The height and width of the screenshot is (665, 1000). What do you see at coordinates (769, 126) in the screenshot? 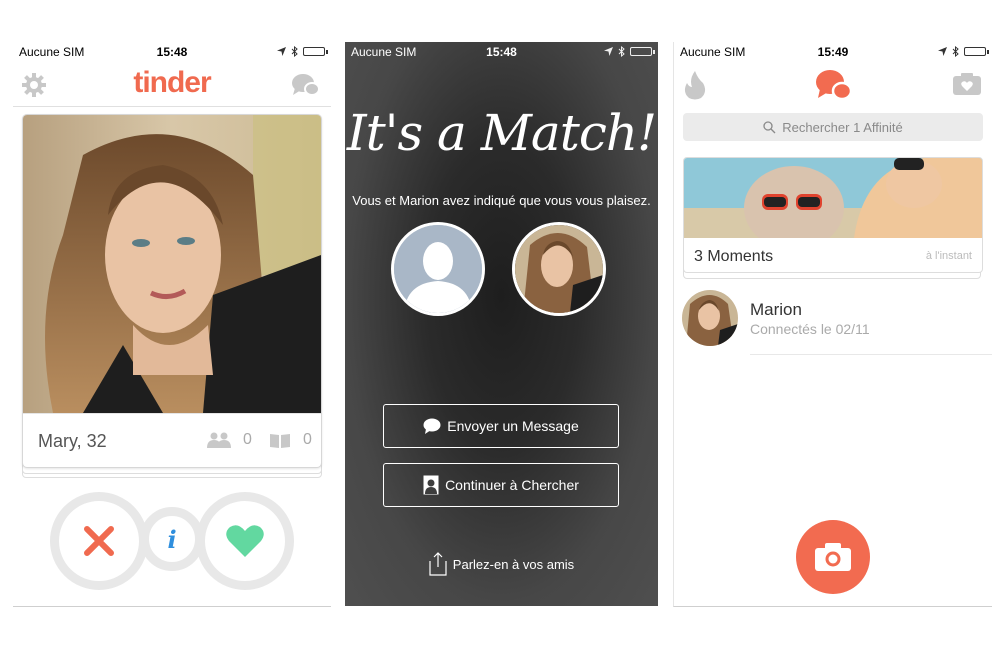
I see `search-icon` at bounding box center [769, 126].